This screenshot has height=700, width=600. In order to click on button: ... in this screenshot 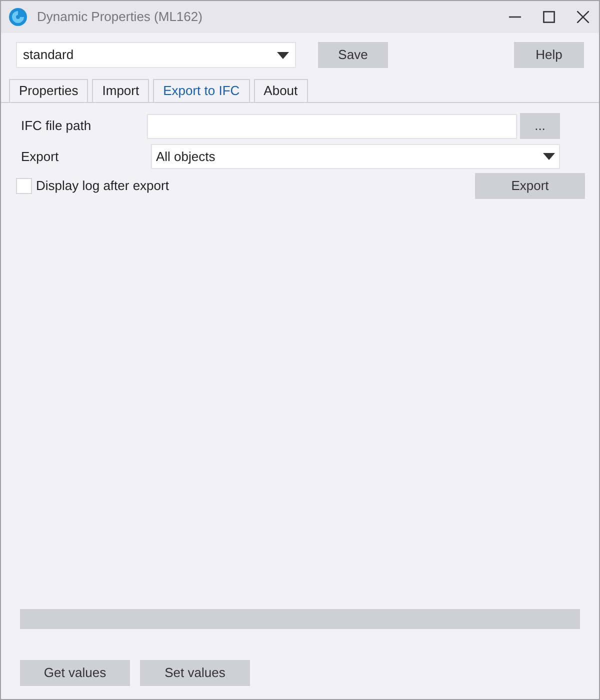, I will do `click(540, 126)`.